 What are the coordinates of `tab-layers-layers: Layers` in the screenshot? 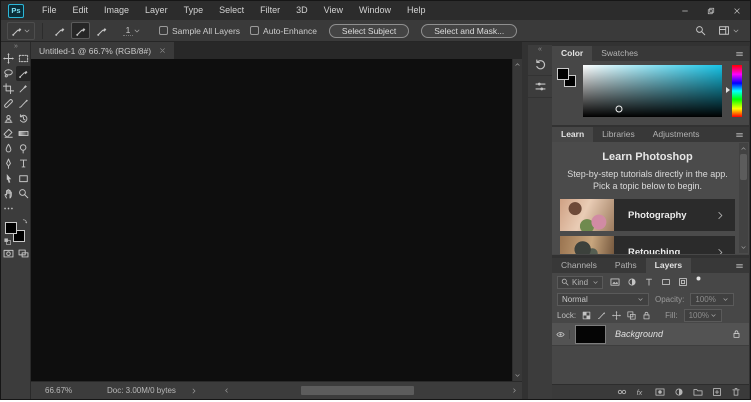 It's located at (668, 265).